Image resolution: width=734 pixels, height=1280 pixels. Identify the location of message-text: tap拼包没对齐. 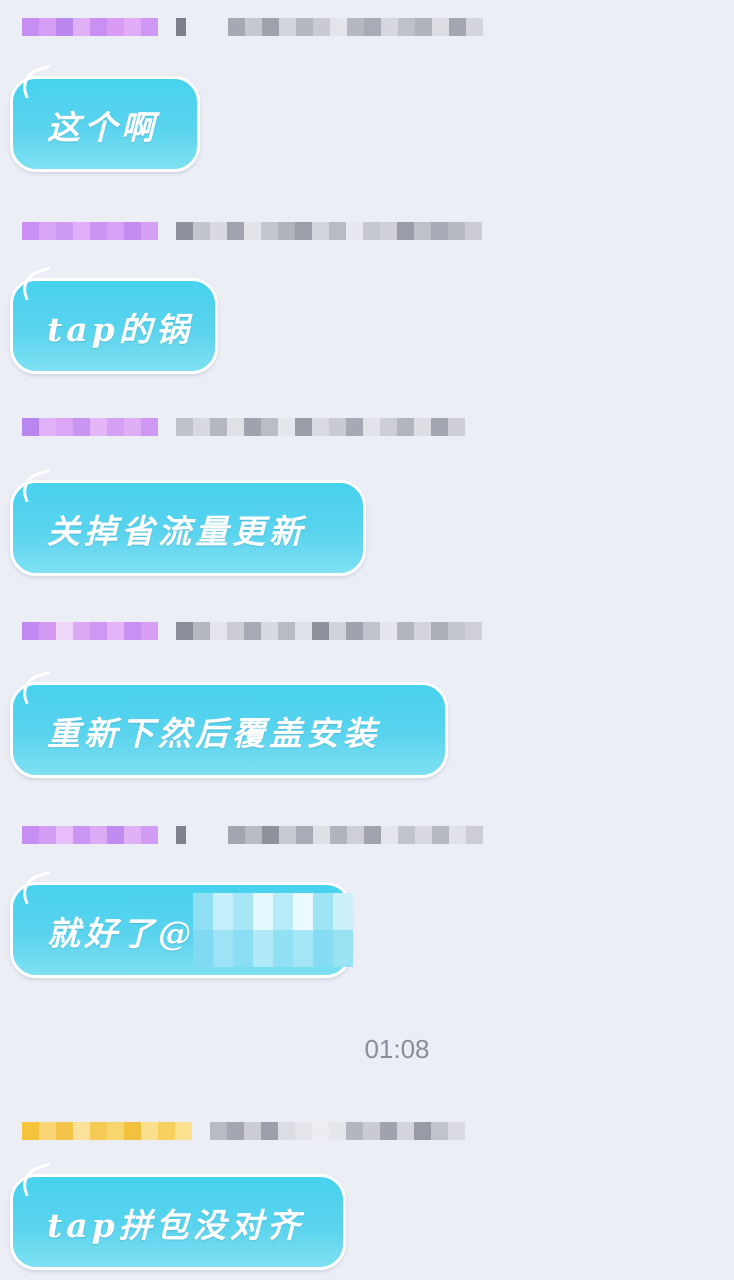
(175, 1225).